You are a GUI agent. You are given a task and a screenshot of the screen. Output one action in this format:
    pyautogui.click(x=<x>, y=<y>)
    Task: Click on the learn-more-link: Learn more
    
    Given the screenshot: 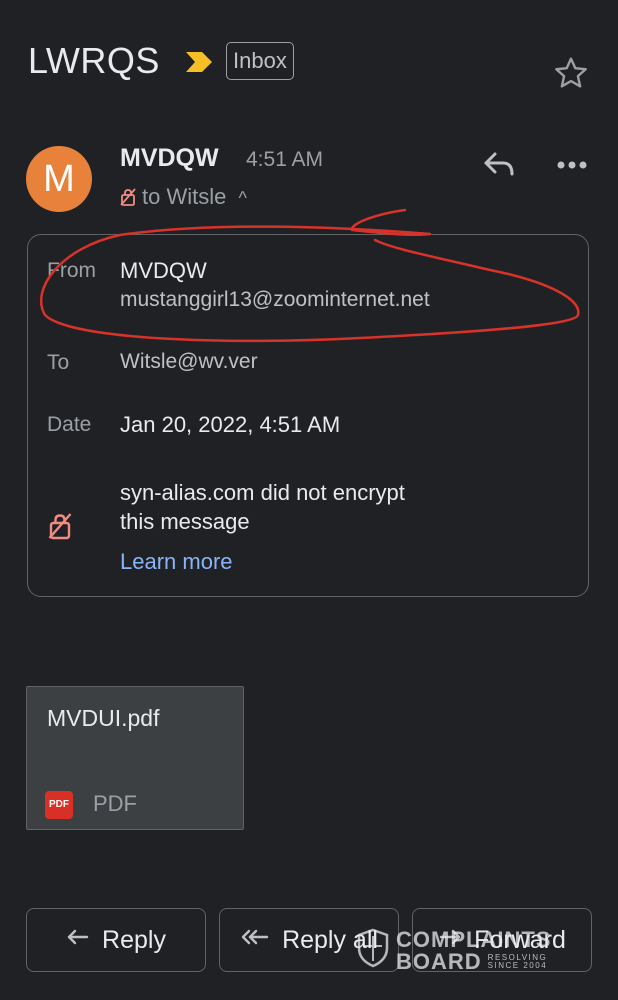 What is the action you would take?
    pyautogui.click(x=176, y=562)
    